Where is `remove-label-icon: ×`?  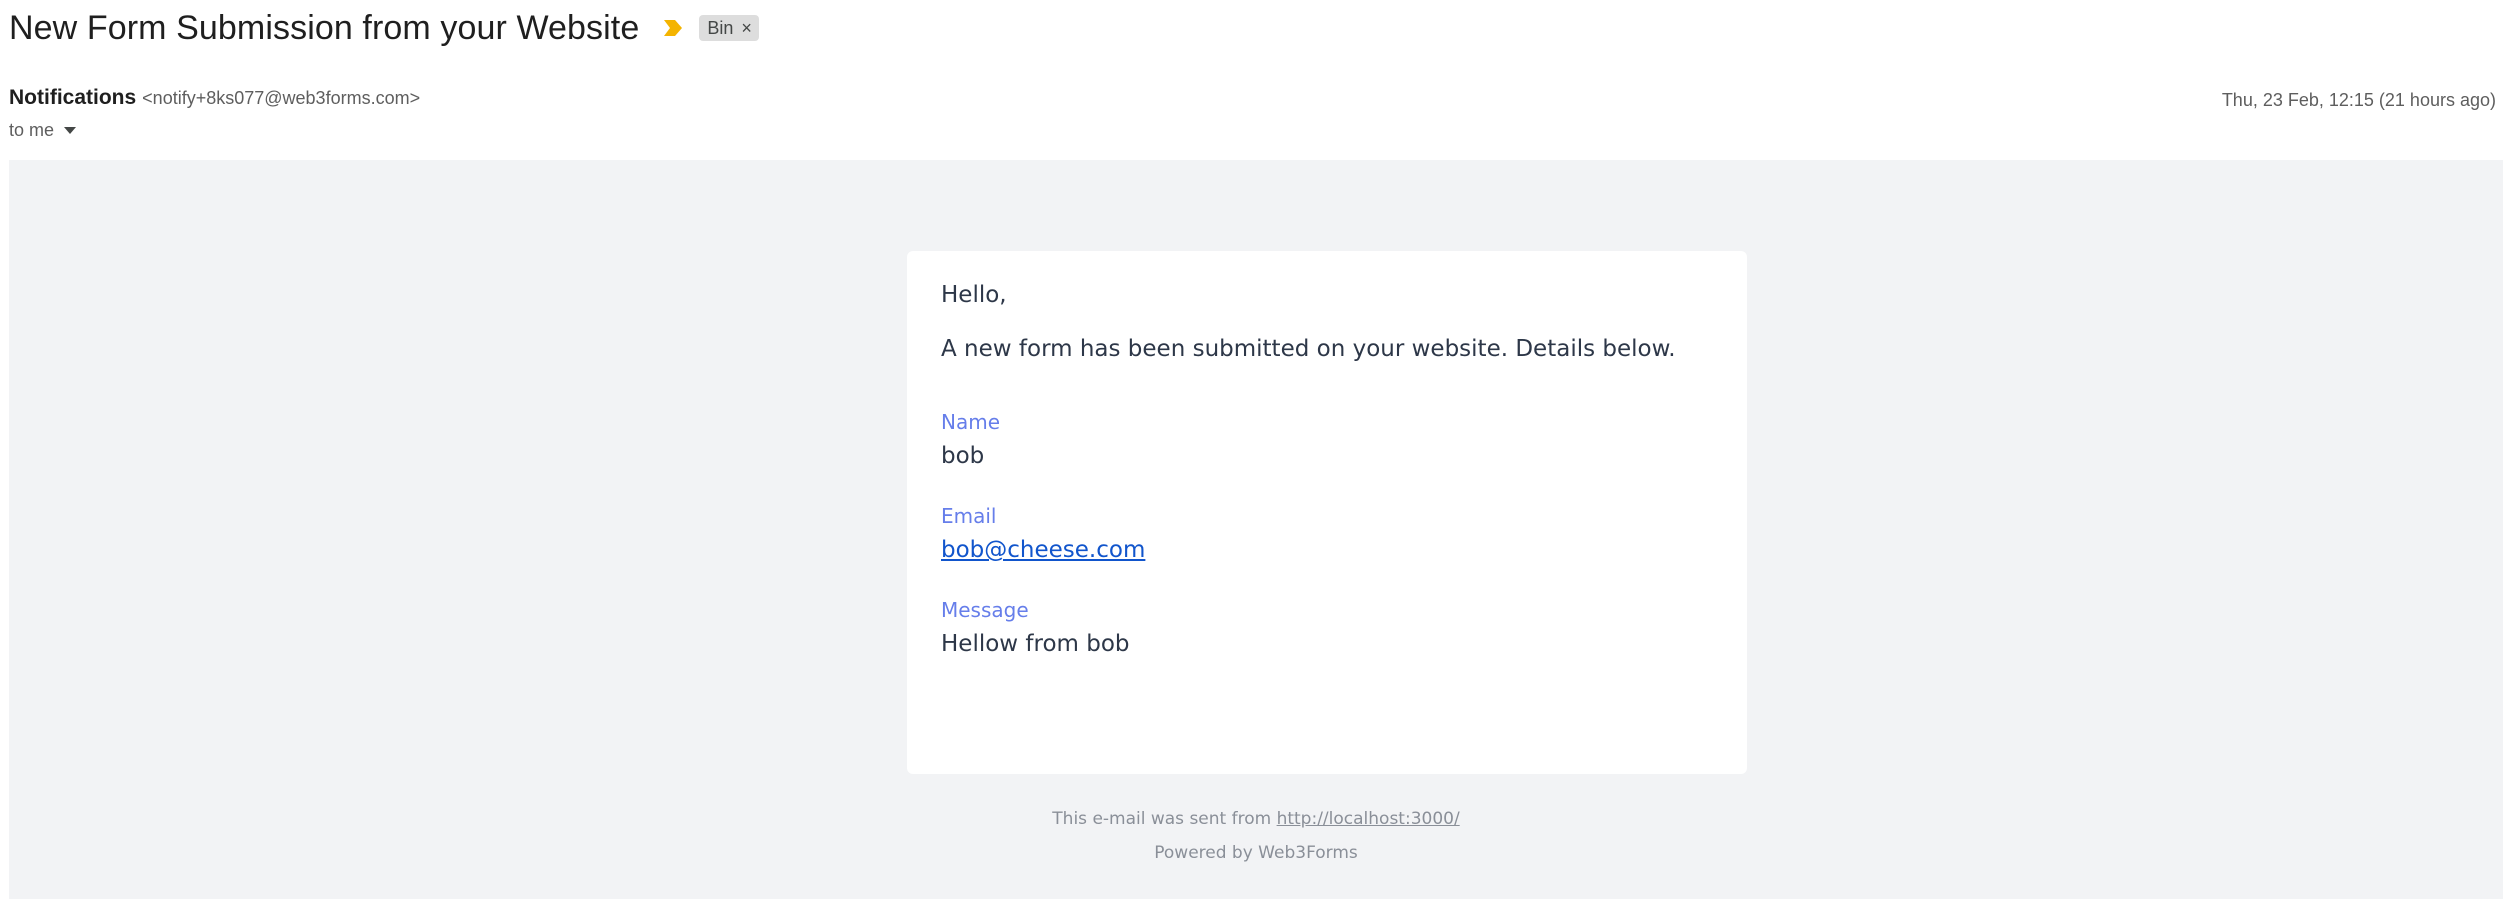 remove-label-icon: × is located at coordinates (746, 28).